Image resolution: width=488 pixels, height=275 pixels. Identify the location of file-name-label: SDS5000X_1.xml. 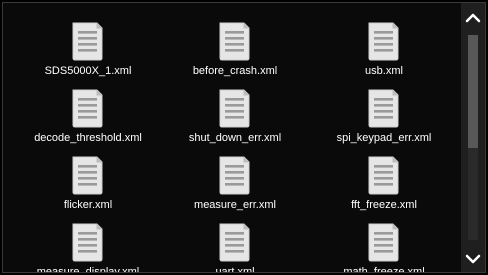
(88, 71).